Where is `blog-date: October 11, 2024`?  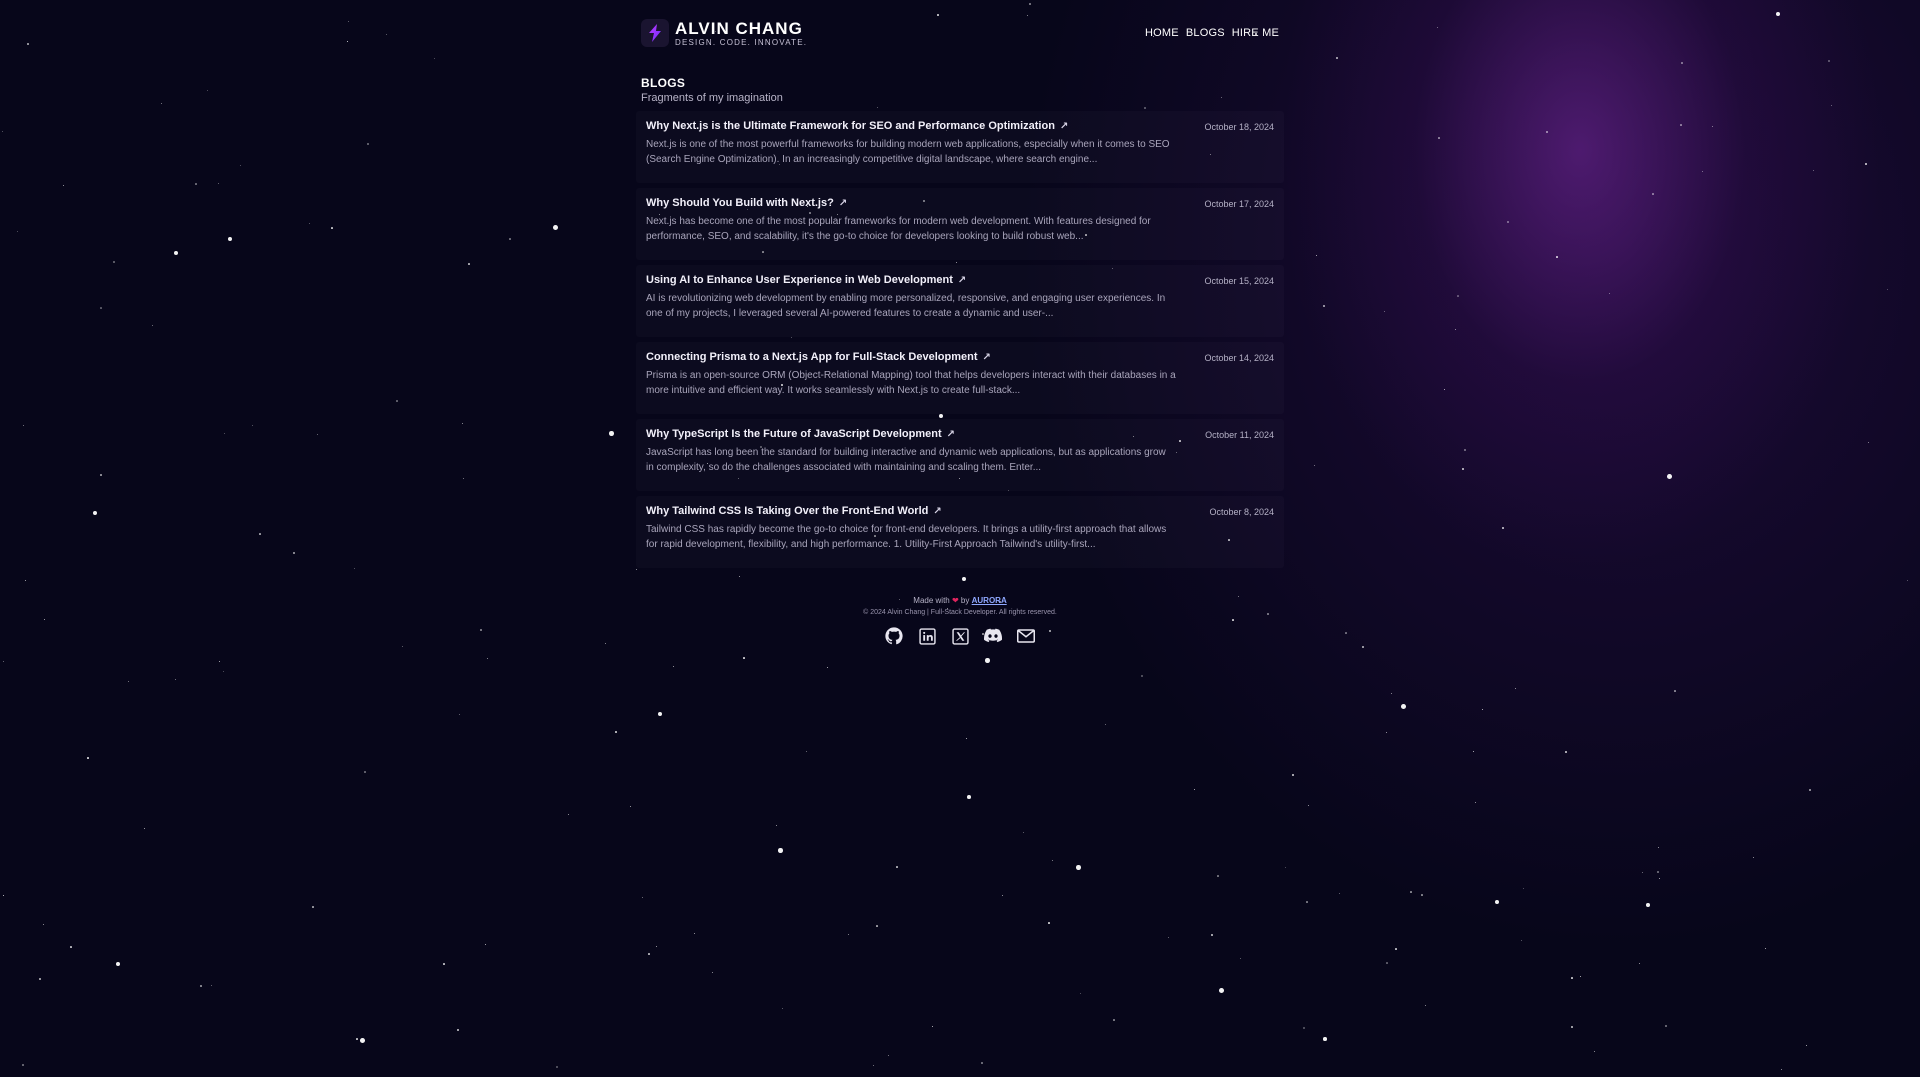
blog-date: October 11, 2024 is located at coordinates (1239, 435).